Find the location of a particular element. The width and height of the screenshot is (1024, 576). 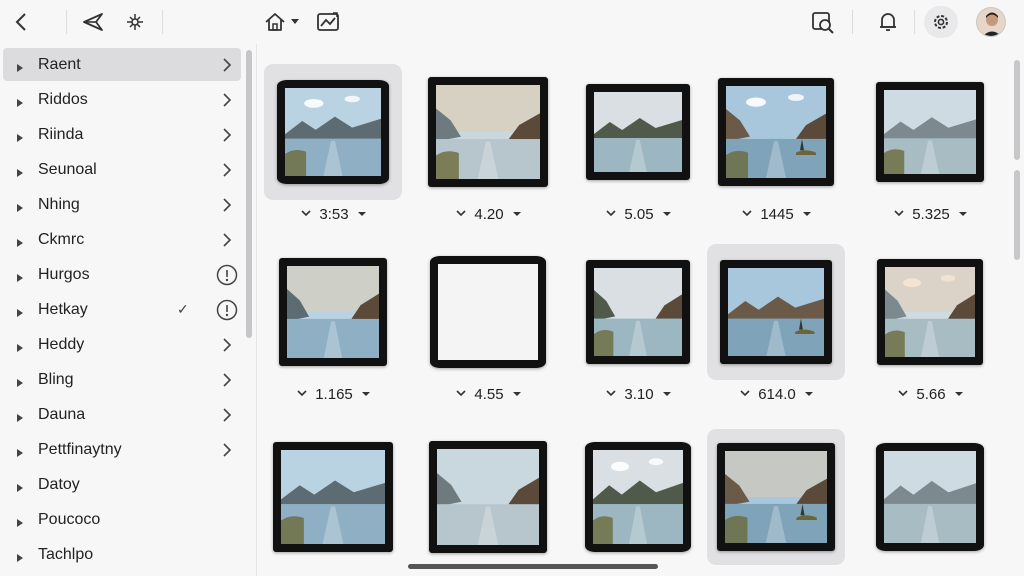

sidebar-item: Ckmrc is located at coordinates (122, 239).